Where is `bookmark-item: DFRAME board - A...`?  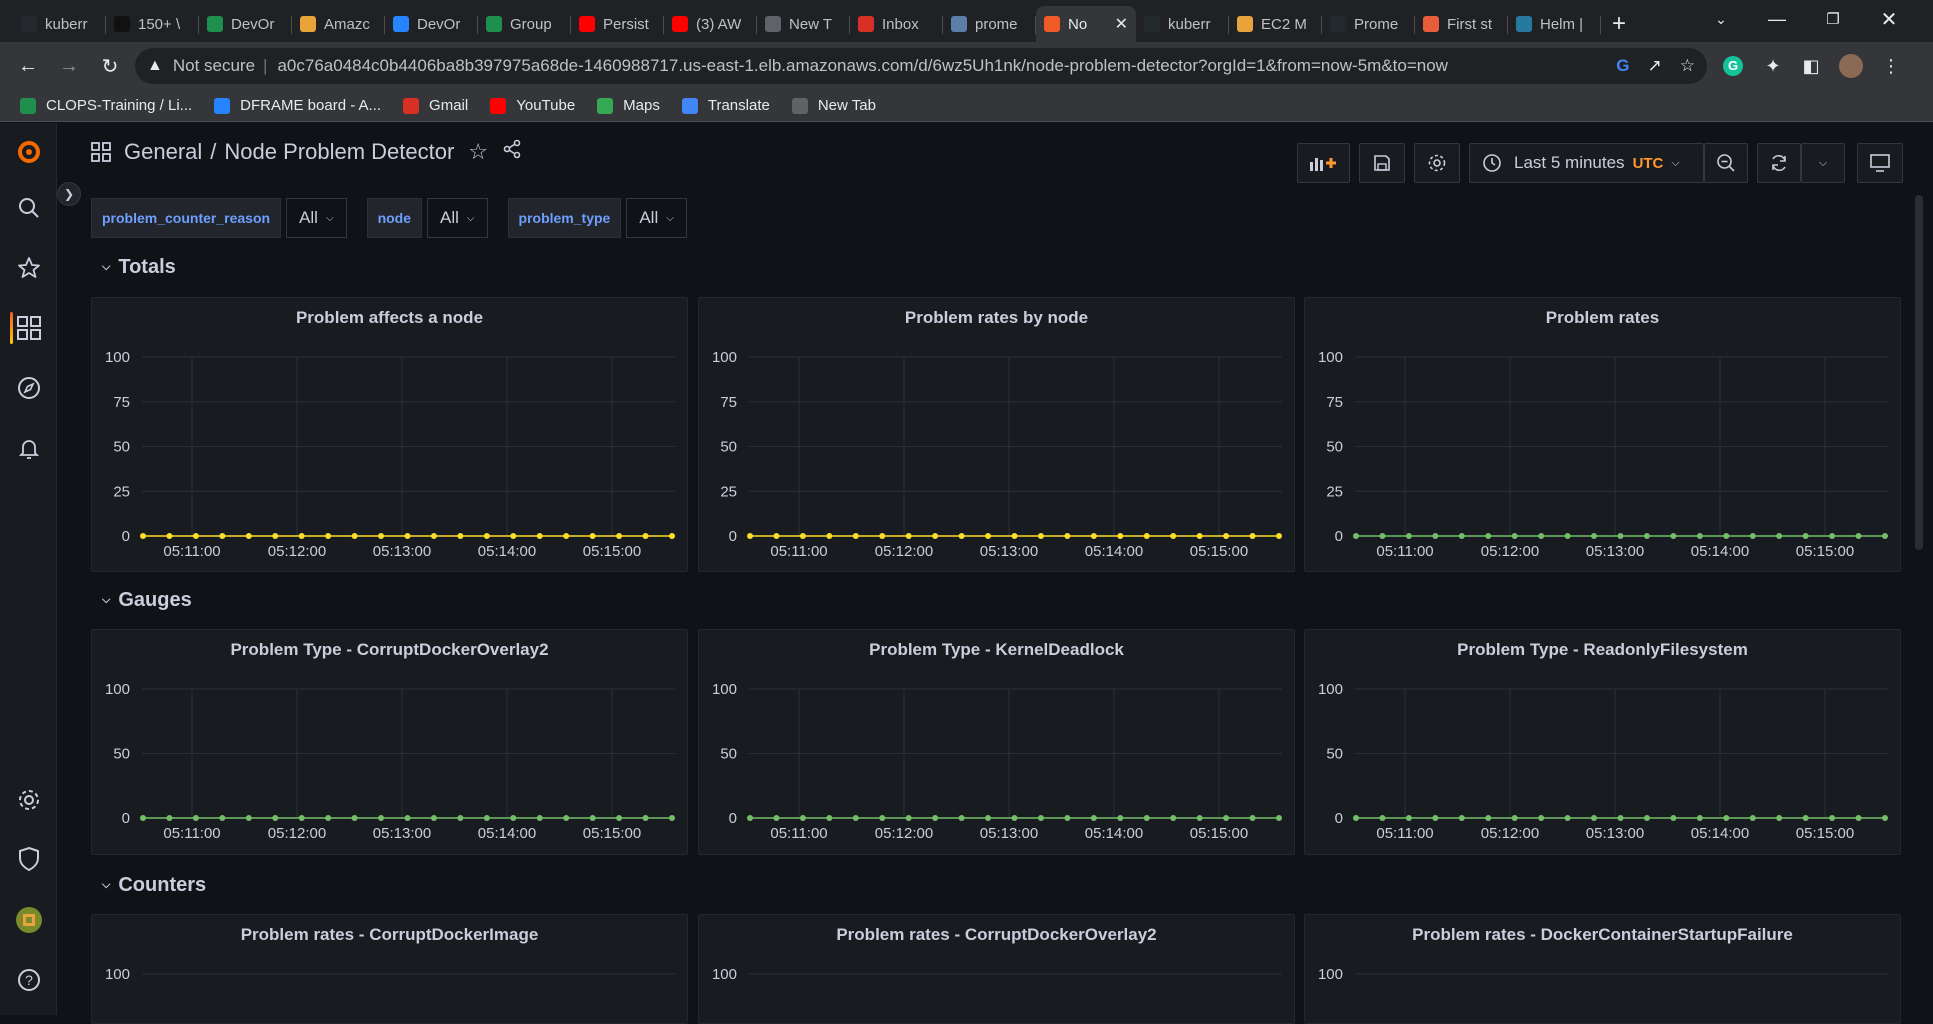
bookmark-item: DFRAME board - A... is located at coordinates (297, 105).